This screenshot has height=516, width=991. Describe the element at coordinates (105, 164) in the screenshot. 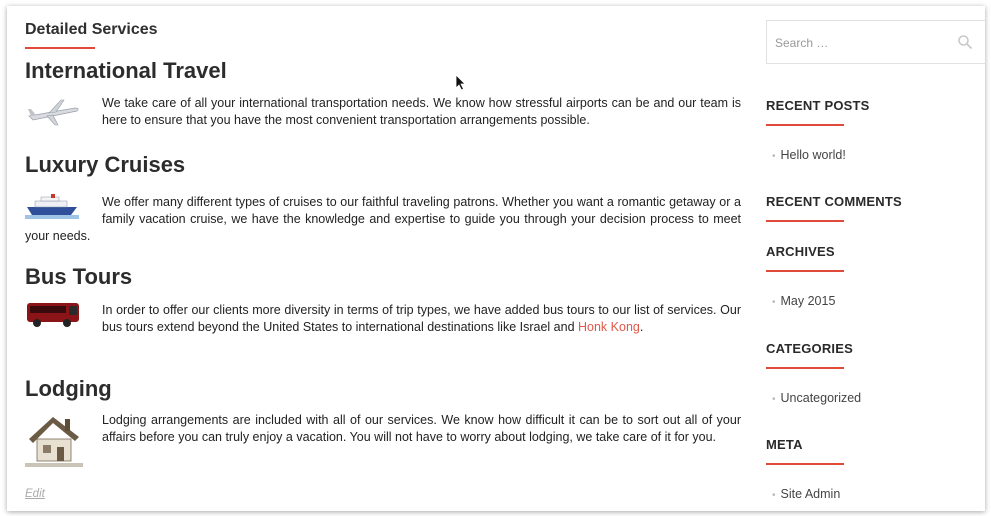

I see `section-heading-luxury-cruises: Luxury Cruises` at that location.